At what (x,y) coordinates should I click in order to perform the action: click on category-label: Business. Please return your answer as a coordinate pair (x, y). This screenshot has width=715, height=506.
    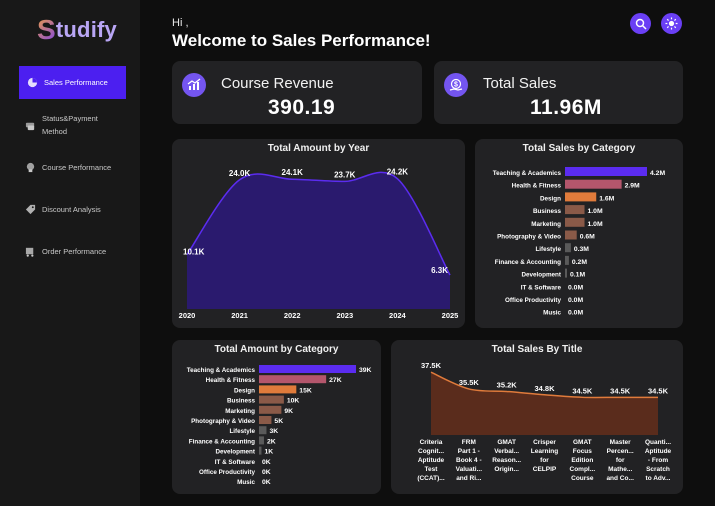
    Looking at the image, I should click on (547, 211).